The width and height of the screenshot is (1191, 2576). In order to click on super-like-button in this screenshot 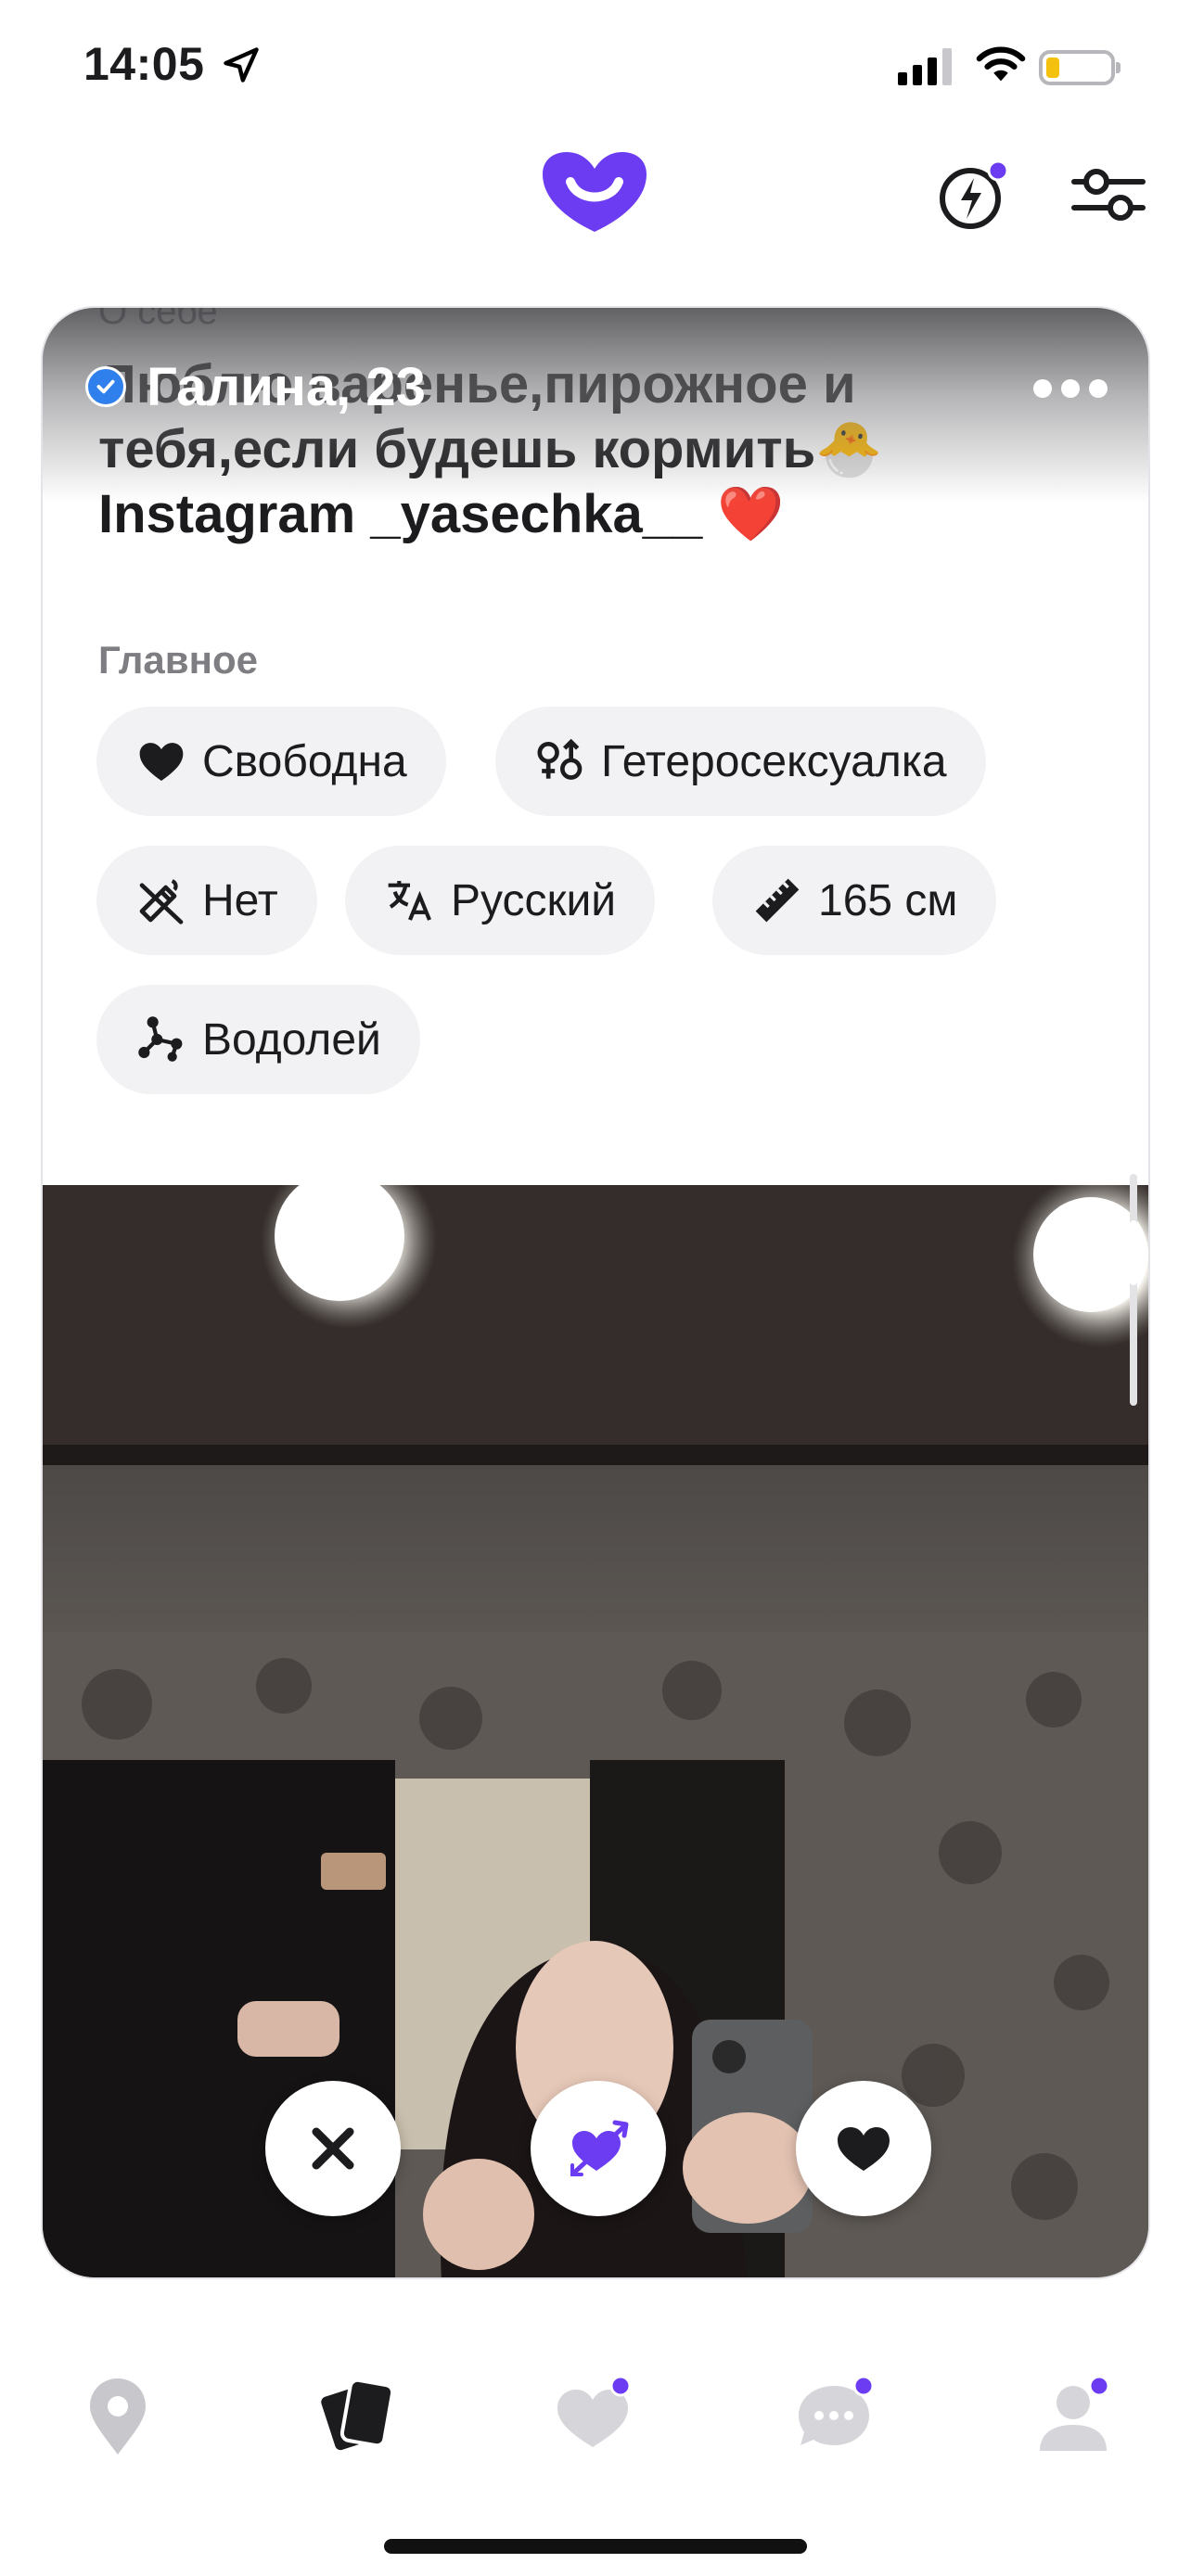, I will do `click(598, 2149)`.